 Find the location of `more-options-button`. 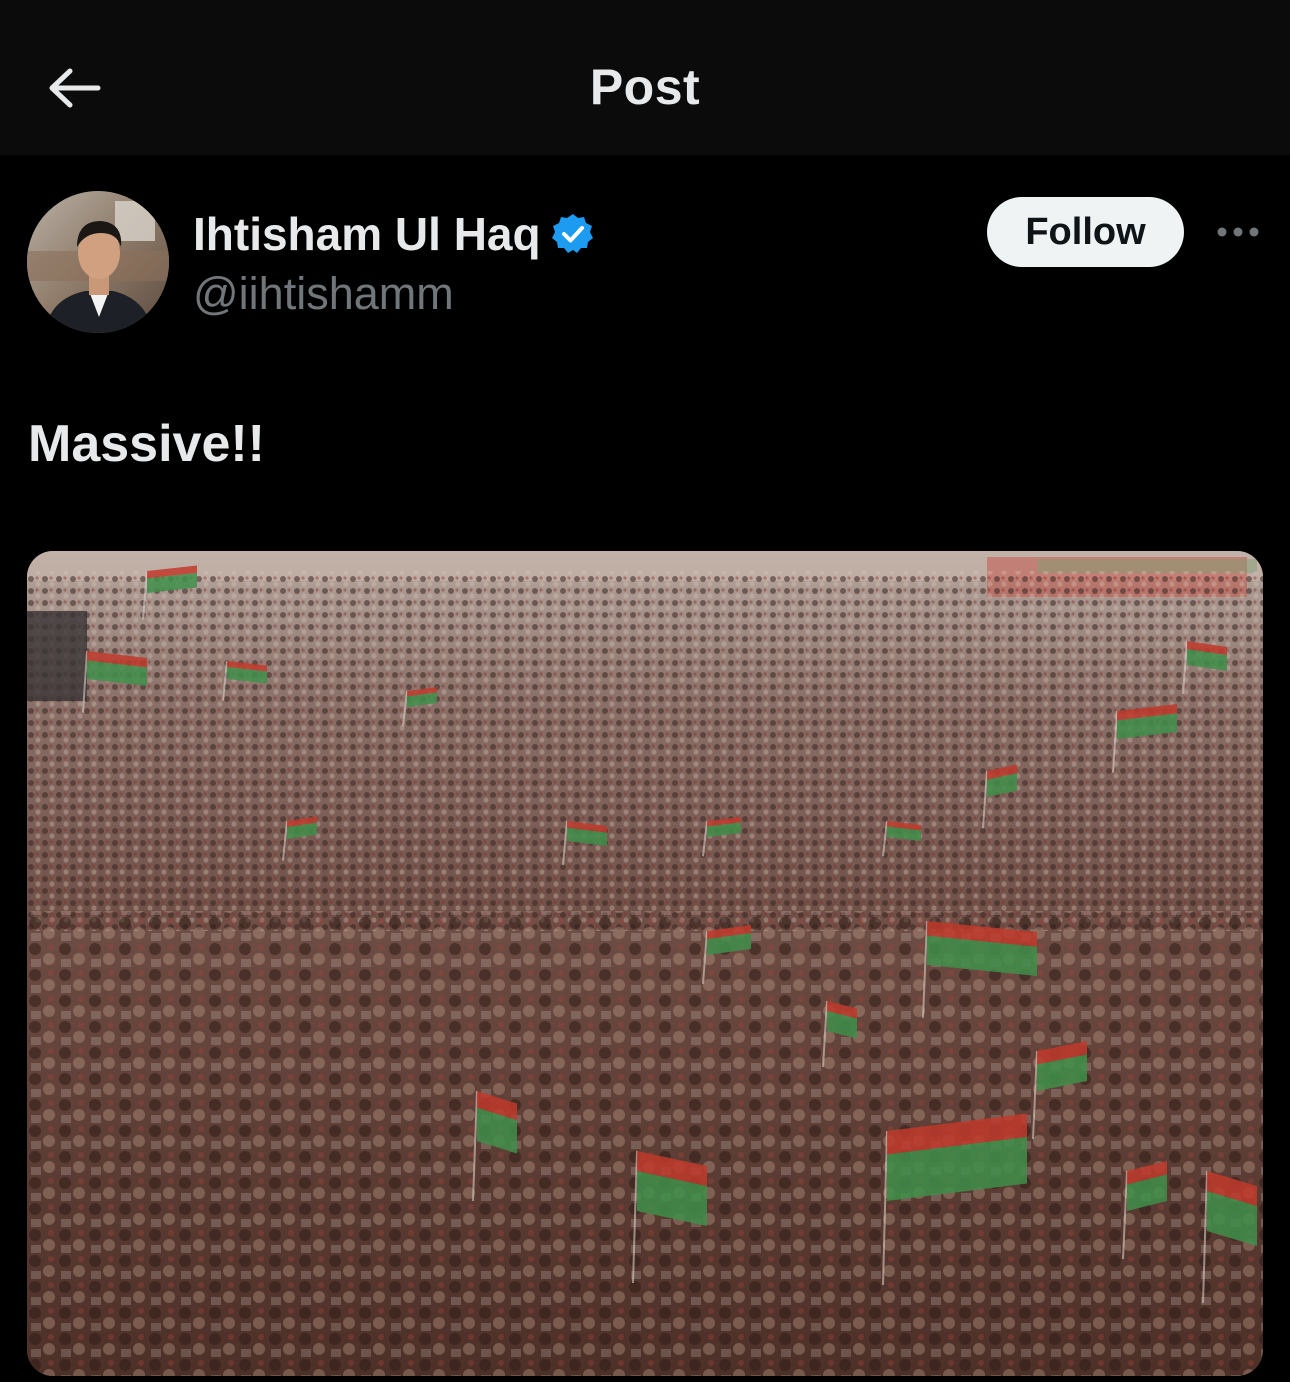

more-options-button is located at coordinates (1238, 232).